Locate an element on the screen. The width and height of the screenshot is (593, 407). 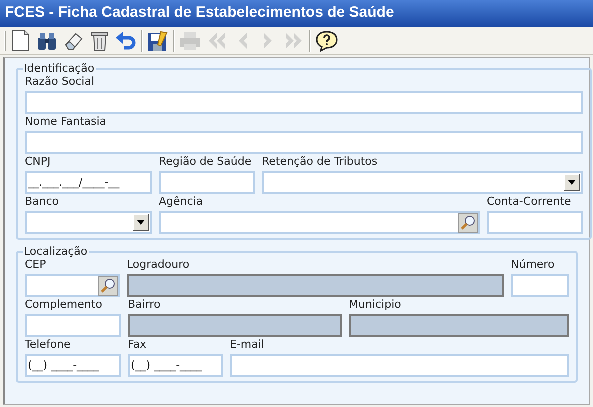
field-label: Logradouro is located at coordinates (159, 265).